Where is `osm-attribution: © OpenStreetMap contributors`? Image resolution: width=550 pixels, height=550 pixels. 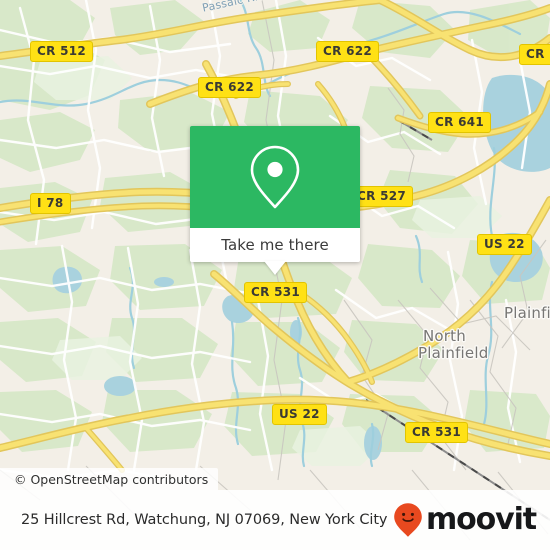
osm-attribution: © OpenStreetMap contributors is located at coordinates (109, 479).